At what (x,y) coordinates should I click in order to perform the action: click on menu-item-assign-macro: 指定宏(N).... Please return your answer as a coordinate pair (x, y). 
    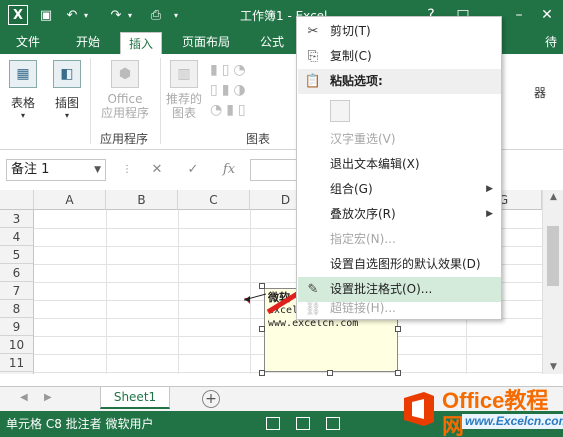
    Looking at the image, I should click on (399, 239).